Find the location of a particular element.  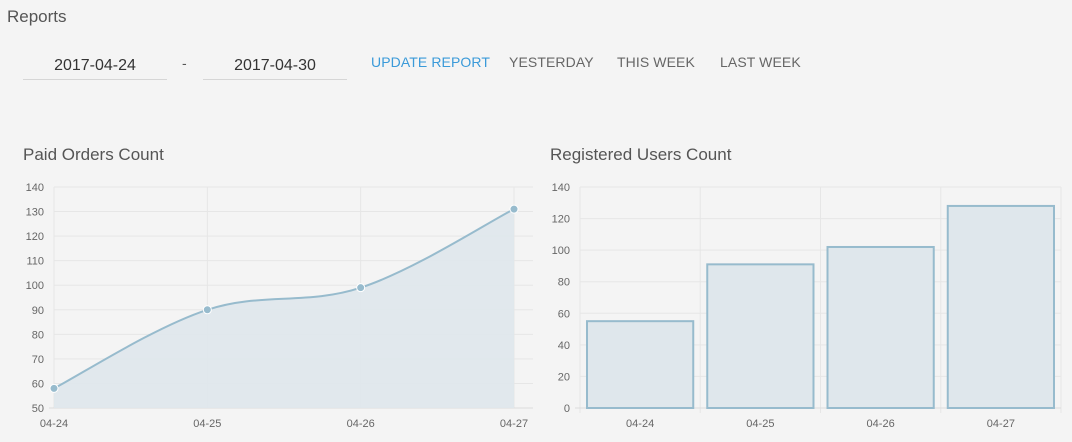

y-tick-label: 50 is located at coordinates (38, 409).